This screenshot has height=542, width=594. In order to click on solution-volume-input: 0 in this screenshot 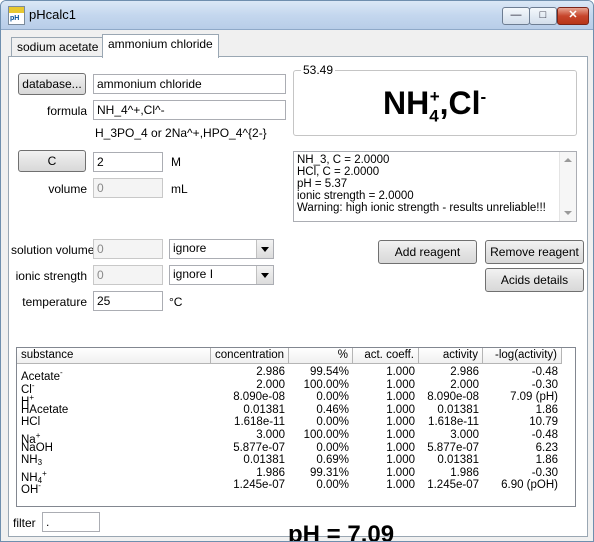, I will do `click(128, 249)`.